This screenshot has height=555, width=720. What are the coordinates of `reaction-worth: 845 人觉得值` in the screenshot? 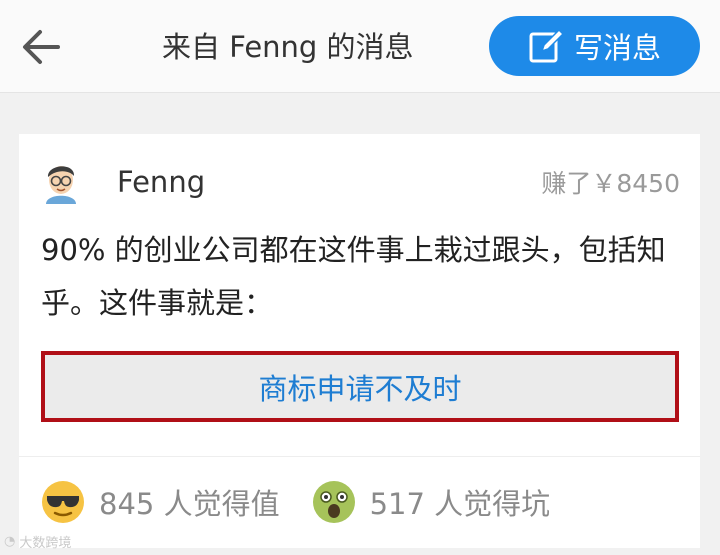 It's located at (160, 502).